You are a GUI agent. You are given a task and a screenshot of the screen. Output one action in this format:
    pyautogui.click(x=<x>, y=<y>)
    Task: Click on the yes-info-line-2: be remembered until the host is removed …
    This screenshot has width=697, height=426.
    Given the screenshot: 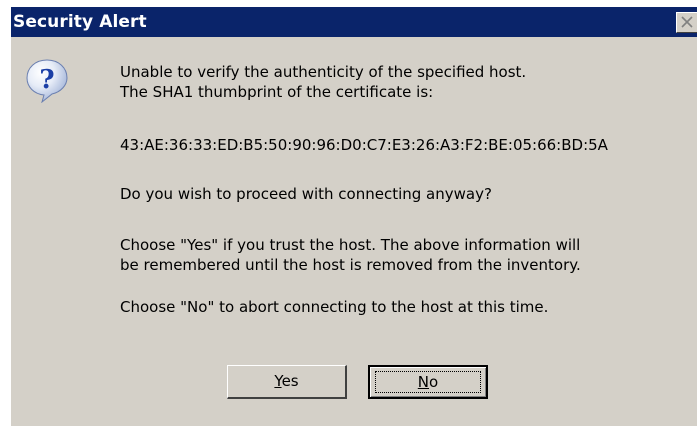 What is the action you would take?
    pyautogui.click(x=350, y=265)
    